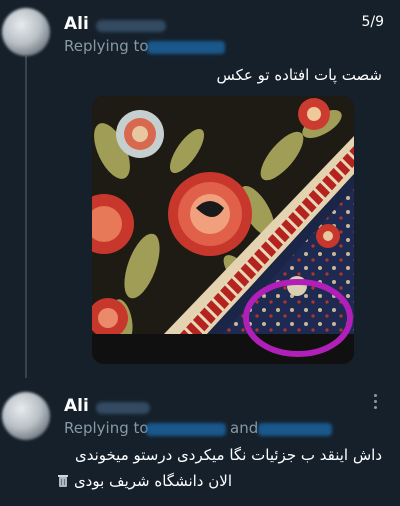 The image size is (400, 506). What do you see at coordinates (372, 22) in the screenshot?
I see `thread-counter: 5/9` at bounding box center [372, 22].